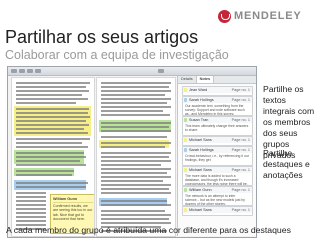  I want to click on annotation-author: Jean Ward, so click(198, 90).